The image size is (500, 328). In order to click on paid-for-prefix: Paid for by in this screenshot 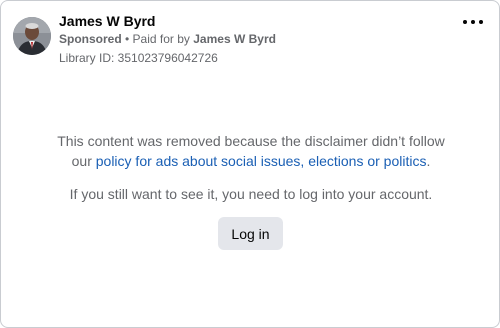, I will do `click(163, 39)`.